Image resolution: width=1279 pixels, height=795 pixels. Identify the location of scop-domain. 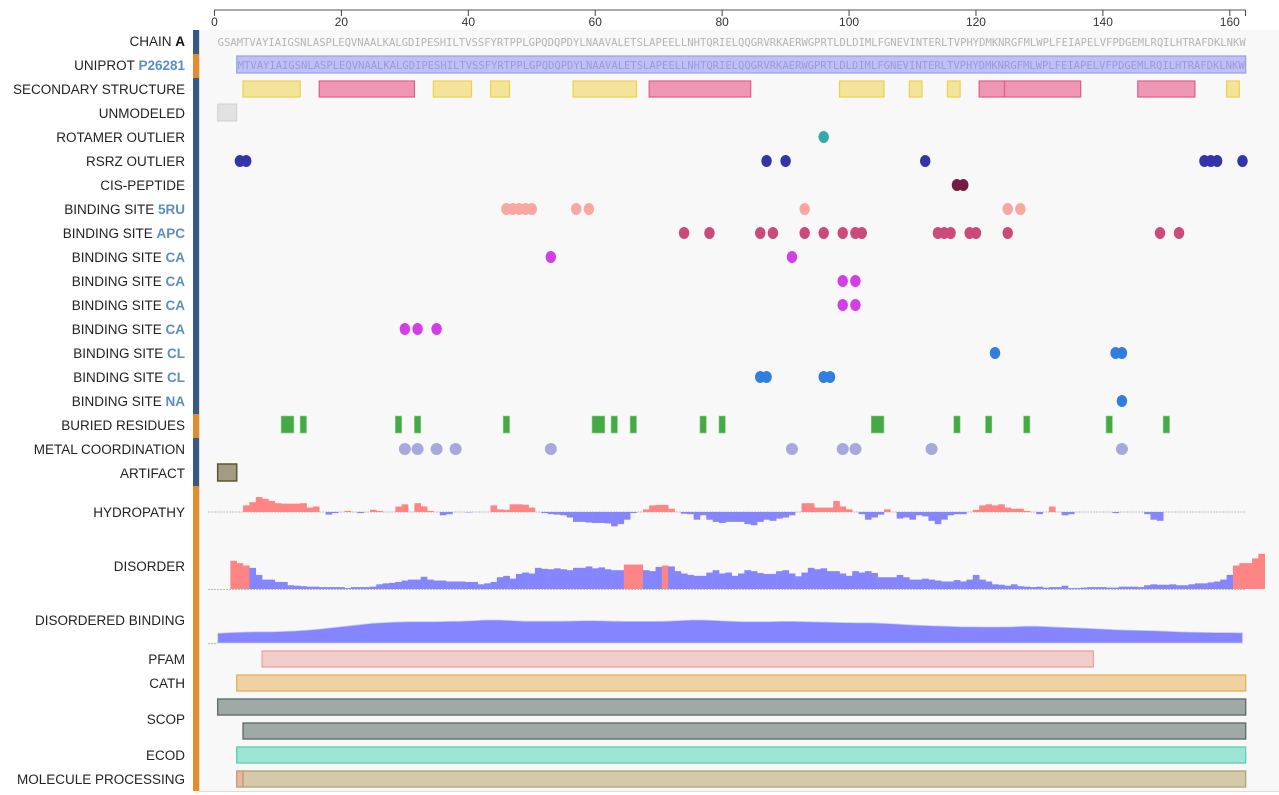
(744, 731).